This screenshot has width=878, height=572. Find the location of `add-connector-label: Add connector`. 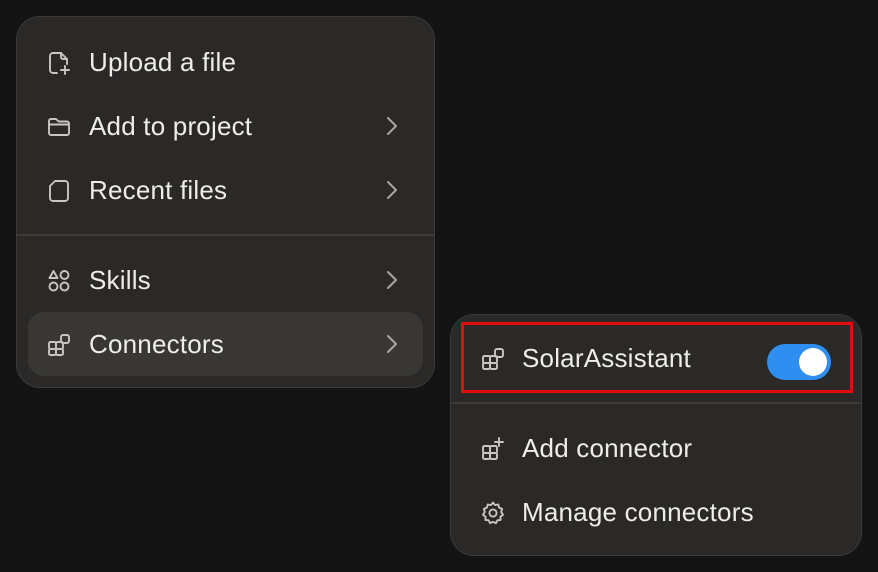

add-connector-label: Add connector is located at coordinates (607, 448).